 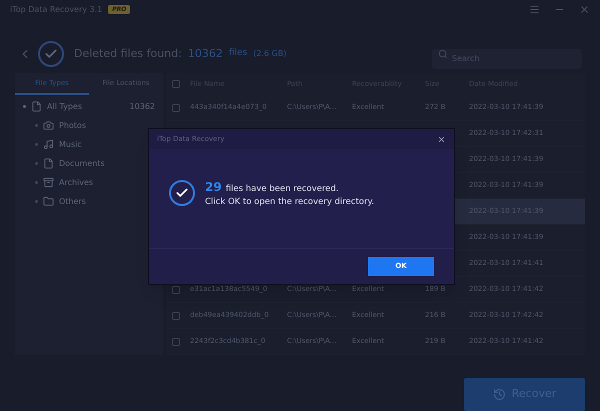 What do you see at coordinates (142, 106) in the screenshot?
I see `item-count: 10362` at bounding box center [142, 106].